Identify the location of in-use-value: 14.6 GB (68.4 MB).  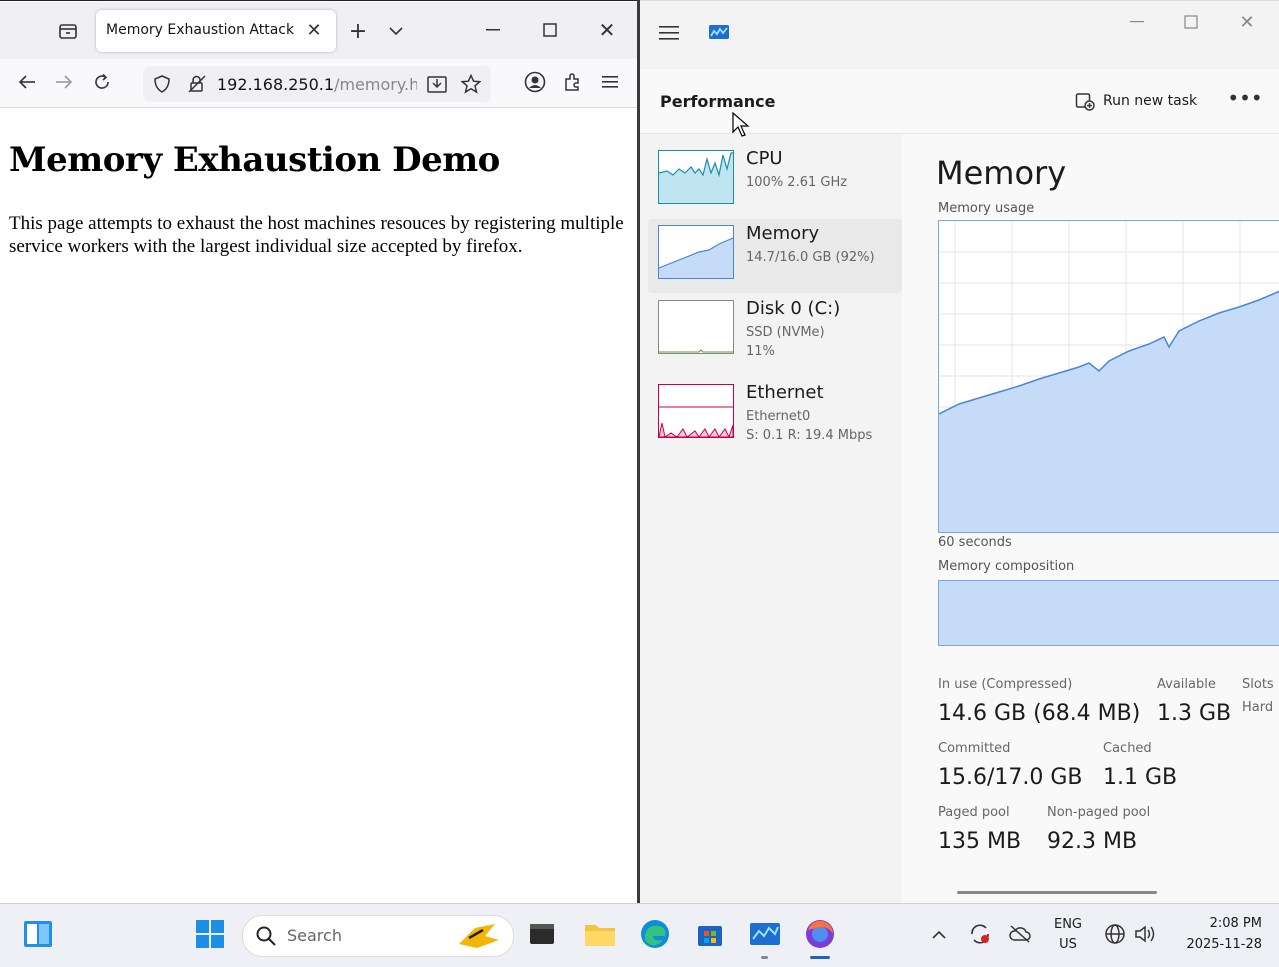
(1039, 713).